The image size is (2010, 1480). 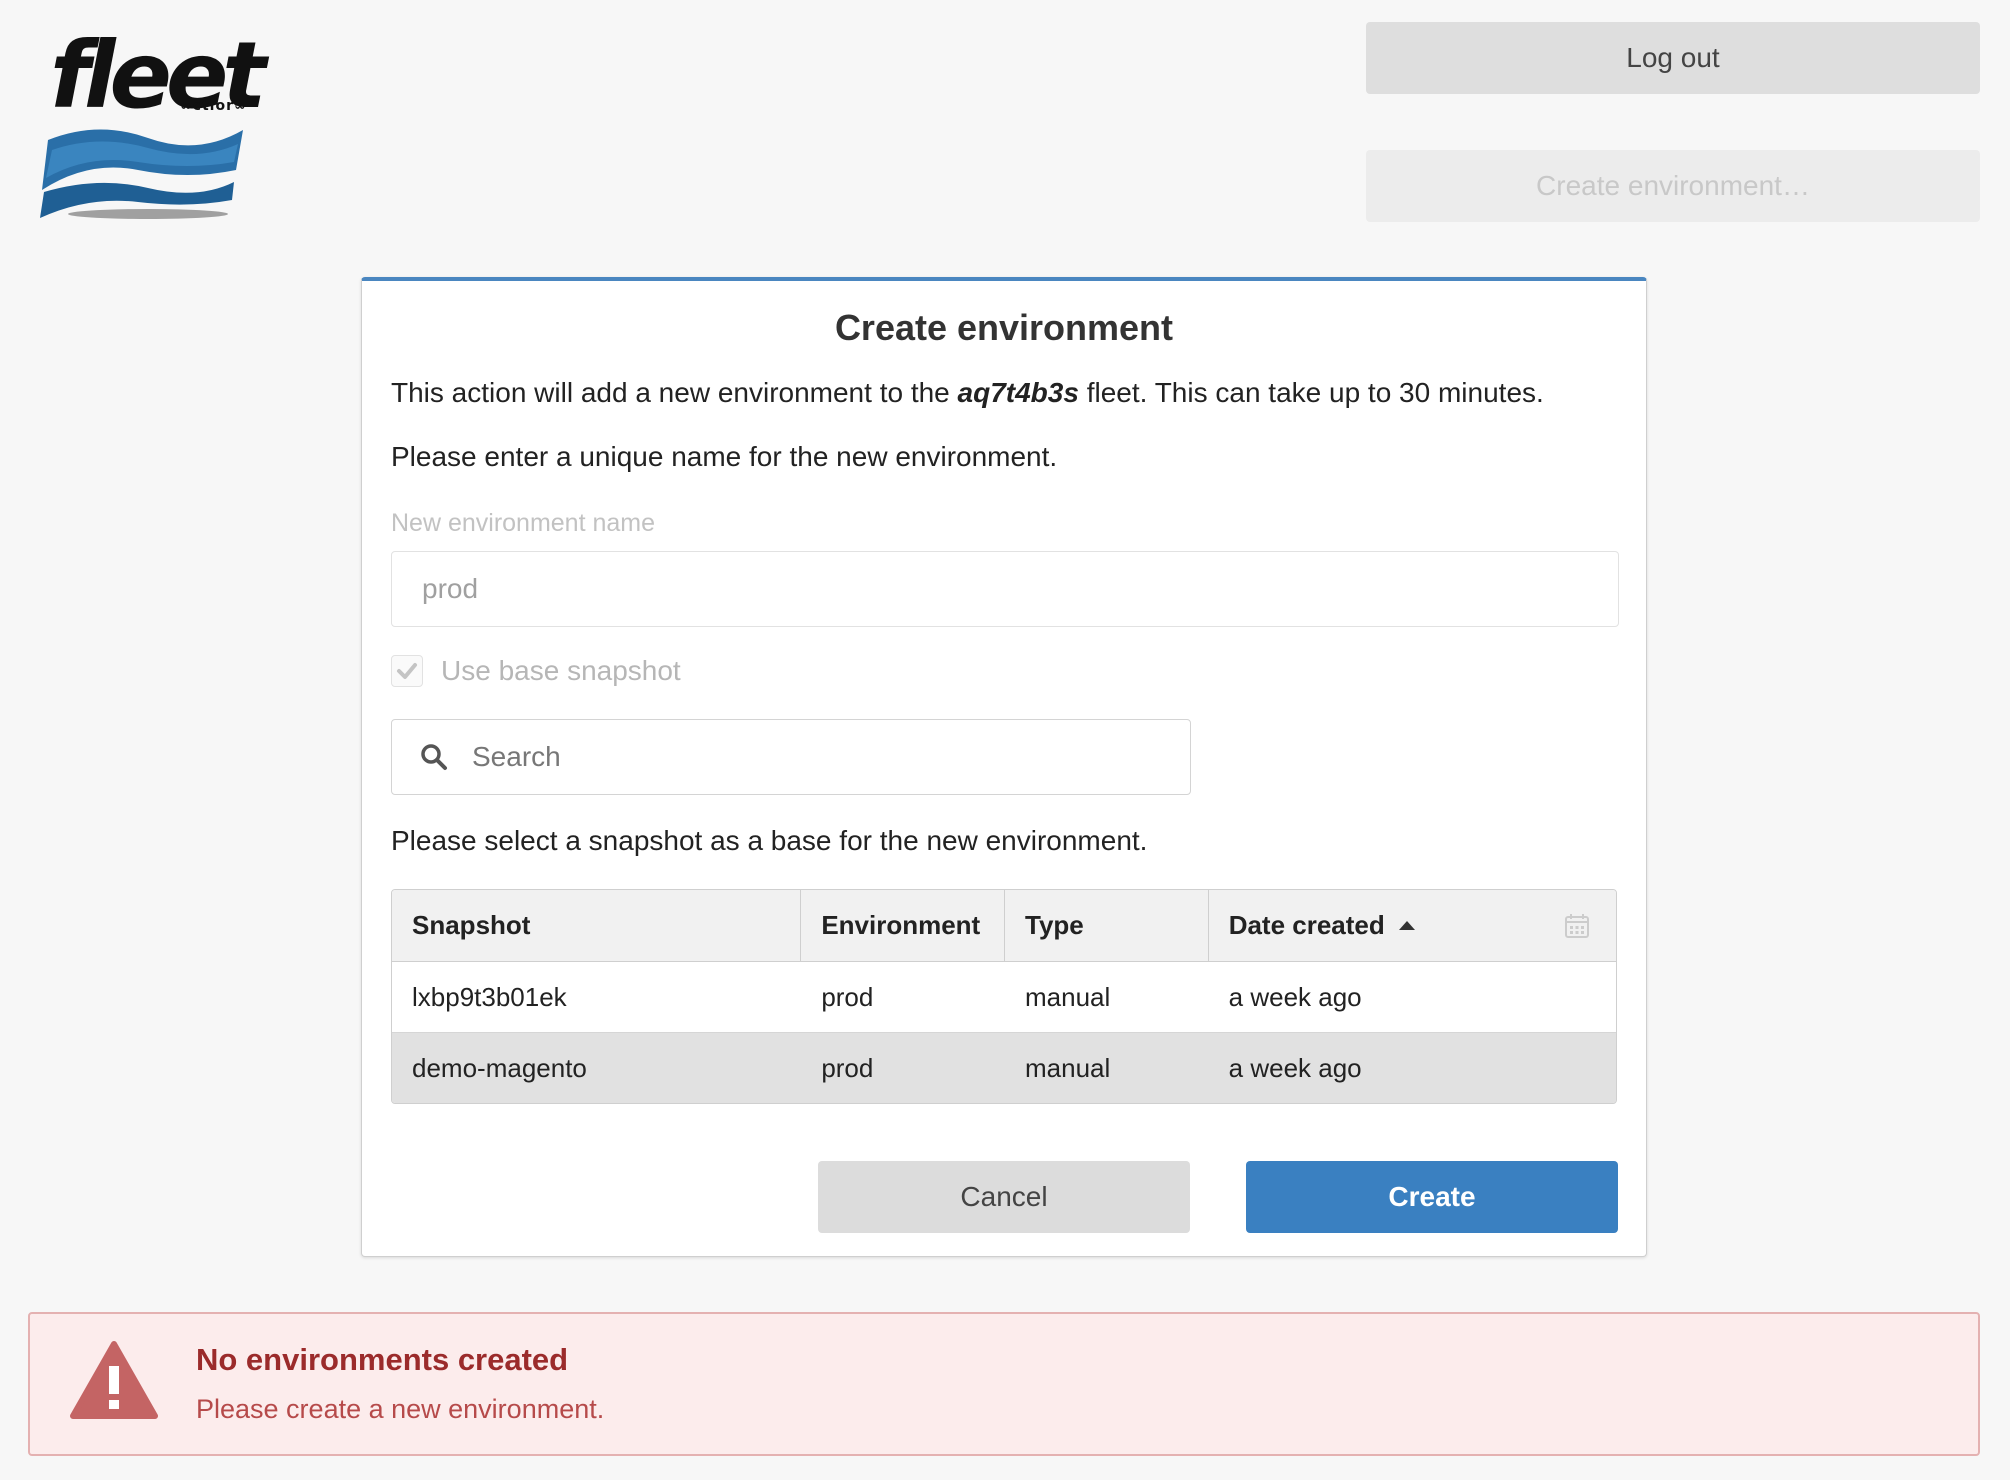 I want to click on fleet-name: aq7t4b3s, so click(x=1018, y=392).